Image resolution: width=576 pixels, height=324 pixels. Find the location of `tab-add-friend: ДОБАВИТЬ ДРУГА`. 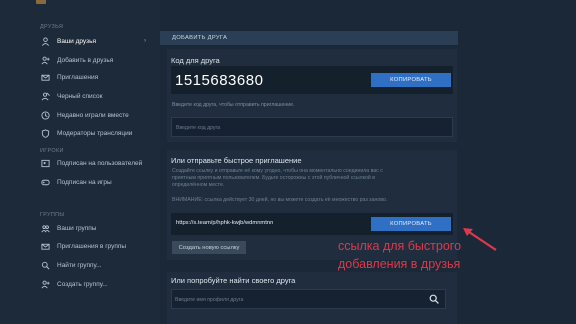

tab-add-friend: ДОБАВИТЬ ДРУГА is located at coordinates (309, 38).